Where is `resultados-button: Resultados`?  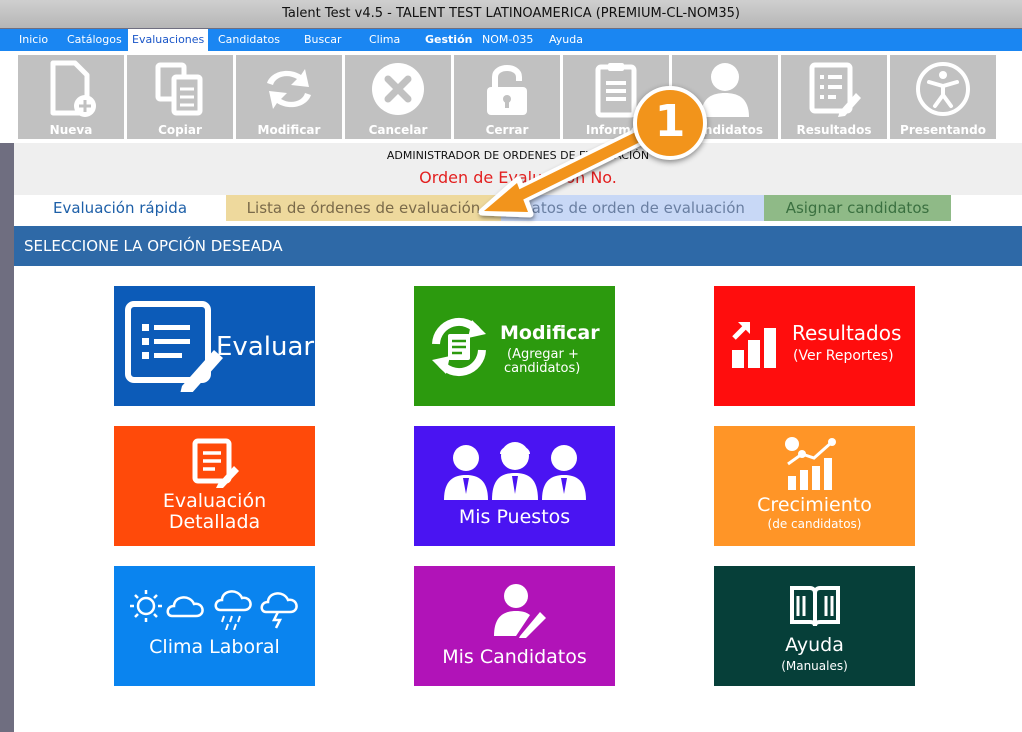 resultados-button: Resultados is located at coordinates (834, 97).